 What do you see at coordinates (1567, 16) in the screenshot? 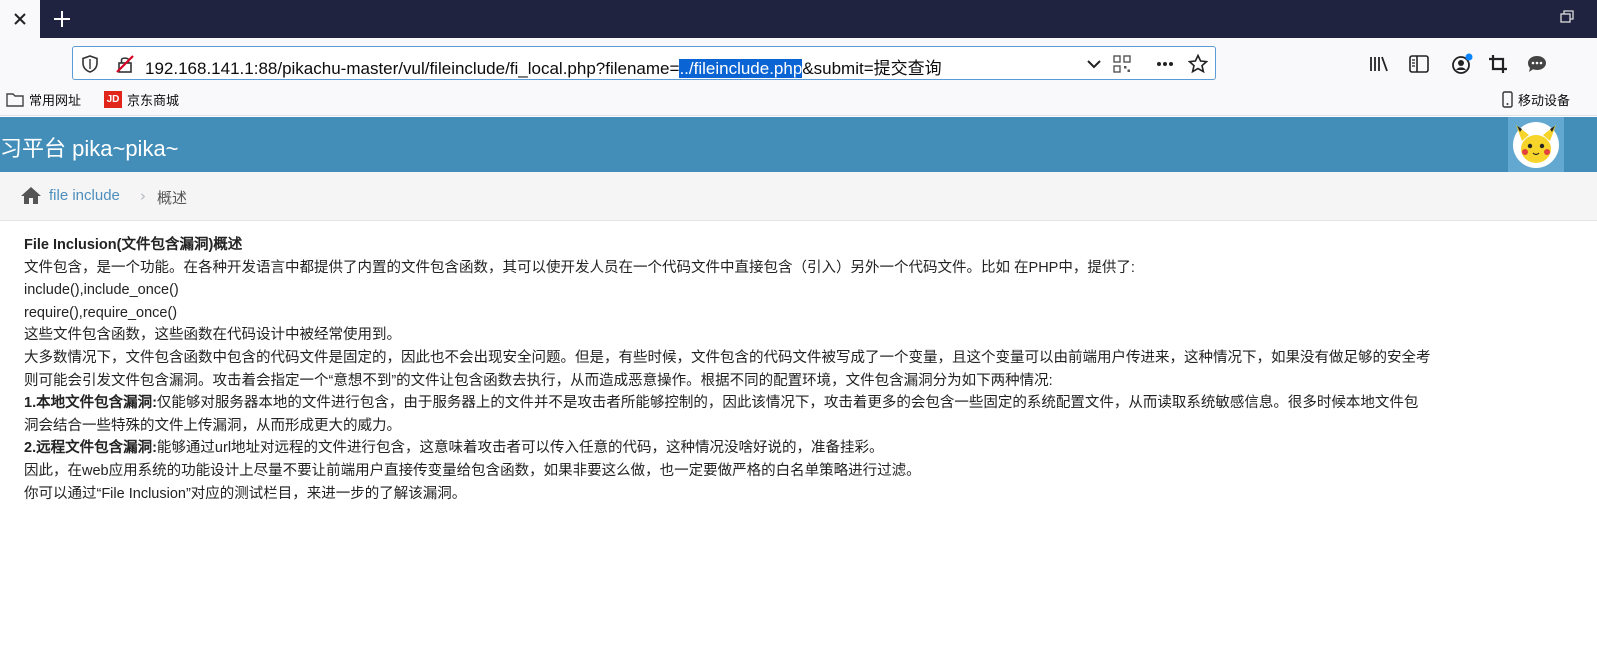
I see `restore-icon` at bounding box center [1567, 16].